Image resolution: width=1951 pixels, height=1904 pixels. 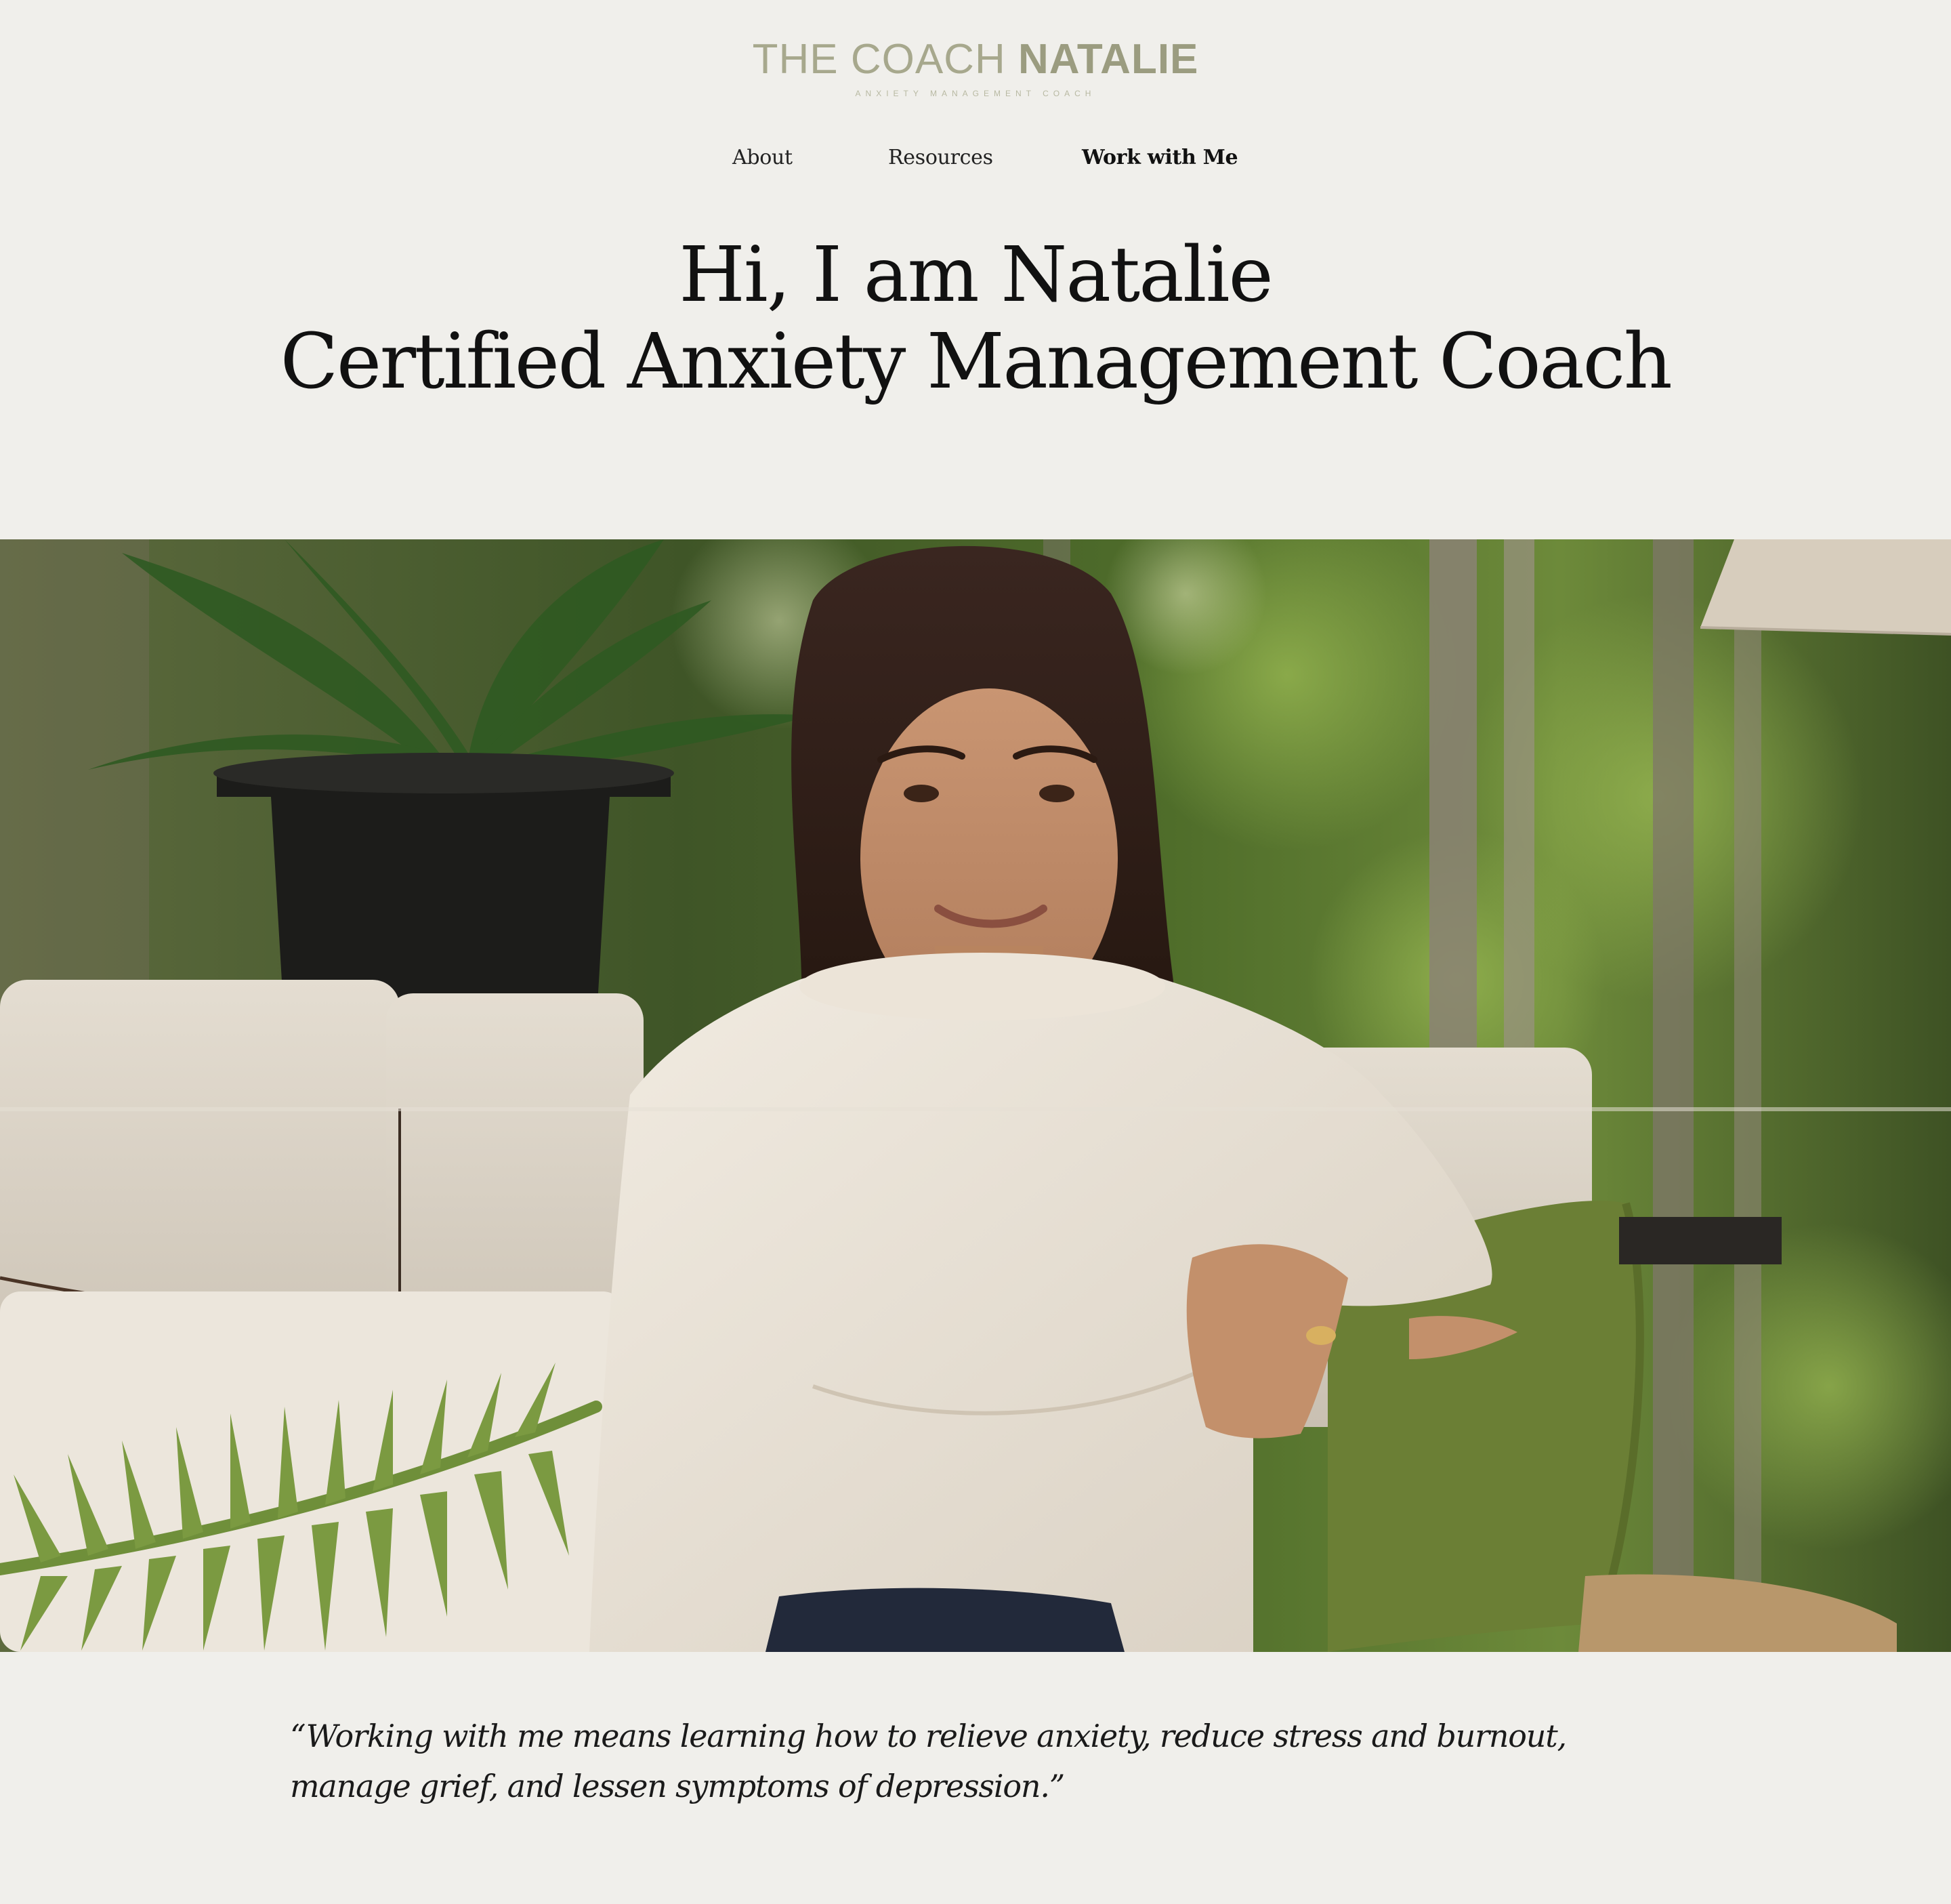 I want to click on logo-wordmark: THE COACH NATALIE, so click(x=975, y=59).